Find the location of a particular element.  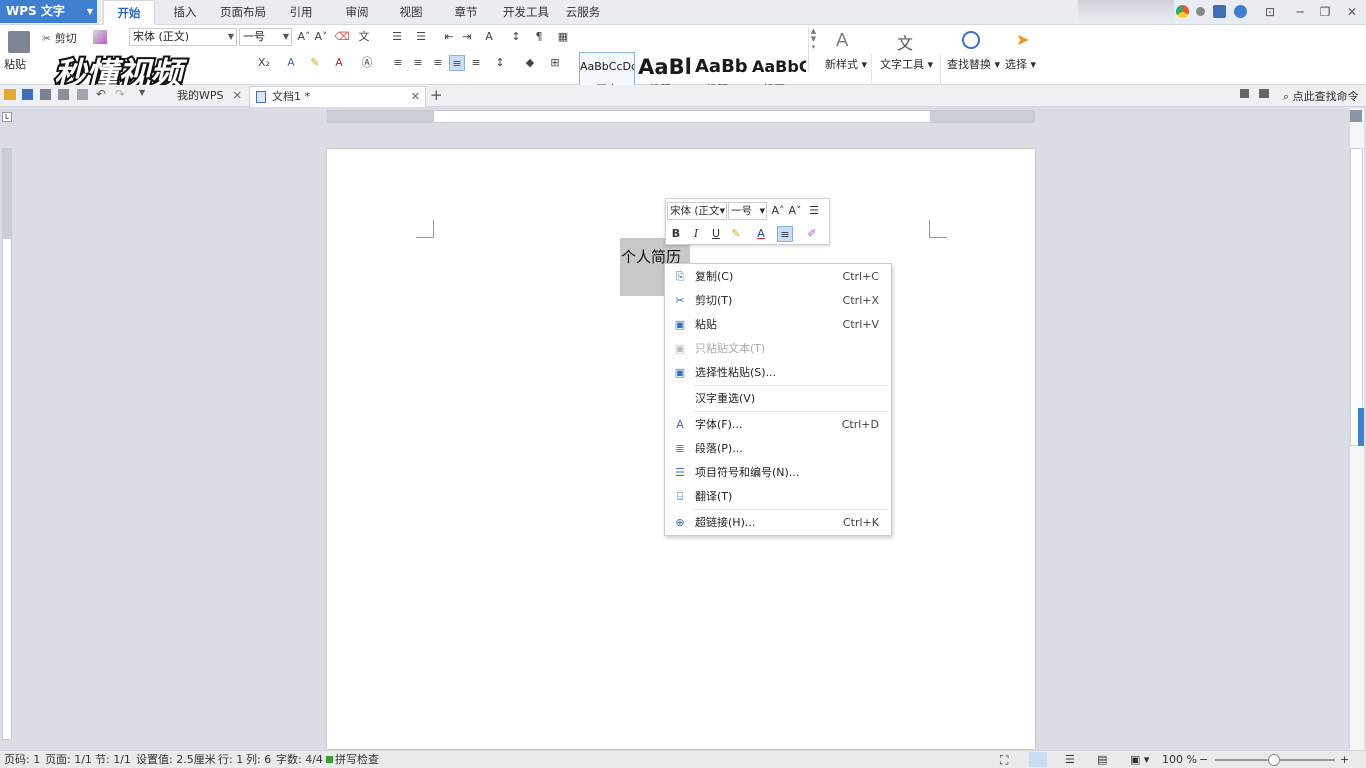

tab-my-wps: 我的WPS ✕ is located at coordinates (201, 96).